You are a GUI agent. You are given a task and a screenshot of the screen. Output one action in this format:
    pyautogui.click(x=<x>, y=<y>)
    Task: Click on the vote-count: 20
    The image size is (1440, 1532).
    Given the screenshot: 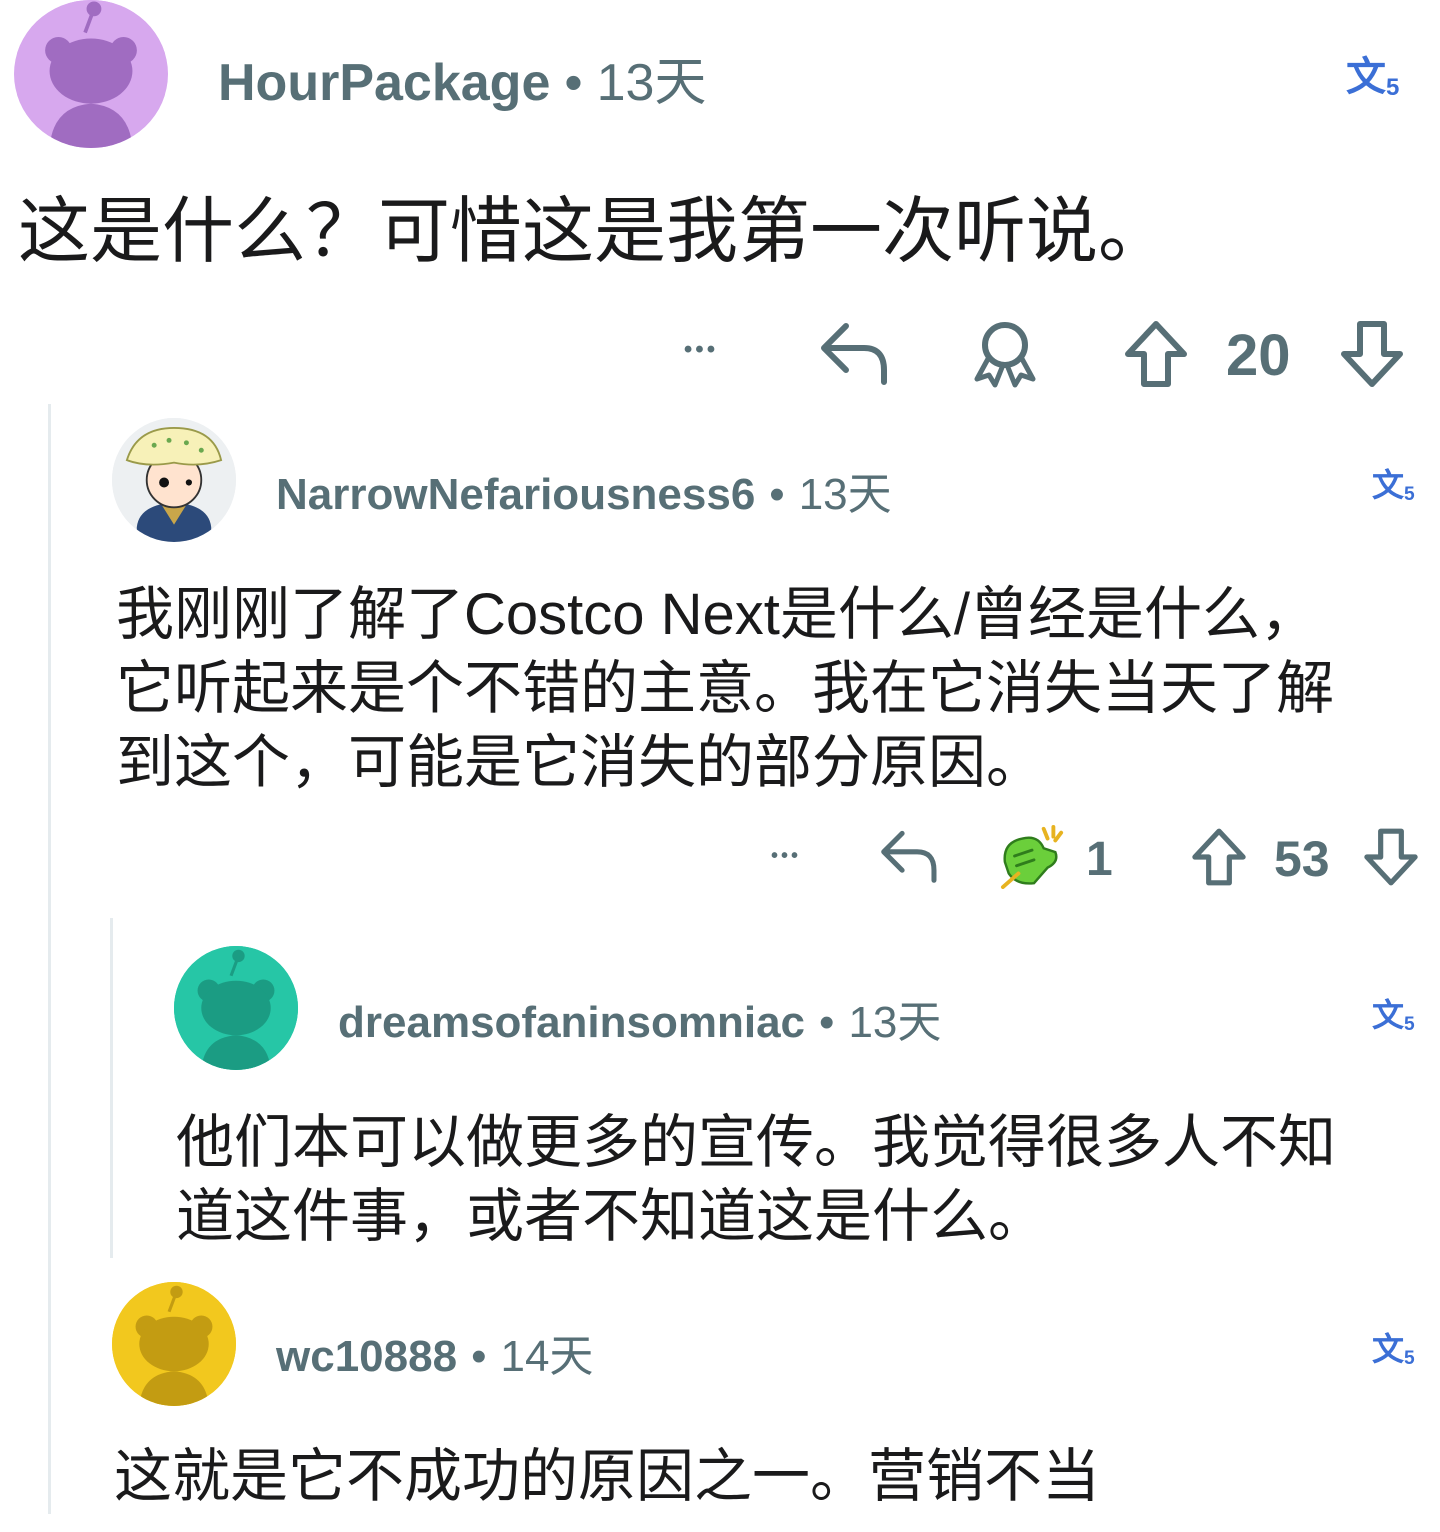 What is the action you would take?
    pyautogui.click(x=1258, y=355)
    